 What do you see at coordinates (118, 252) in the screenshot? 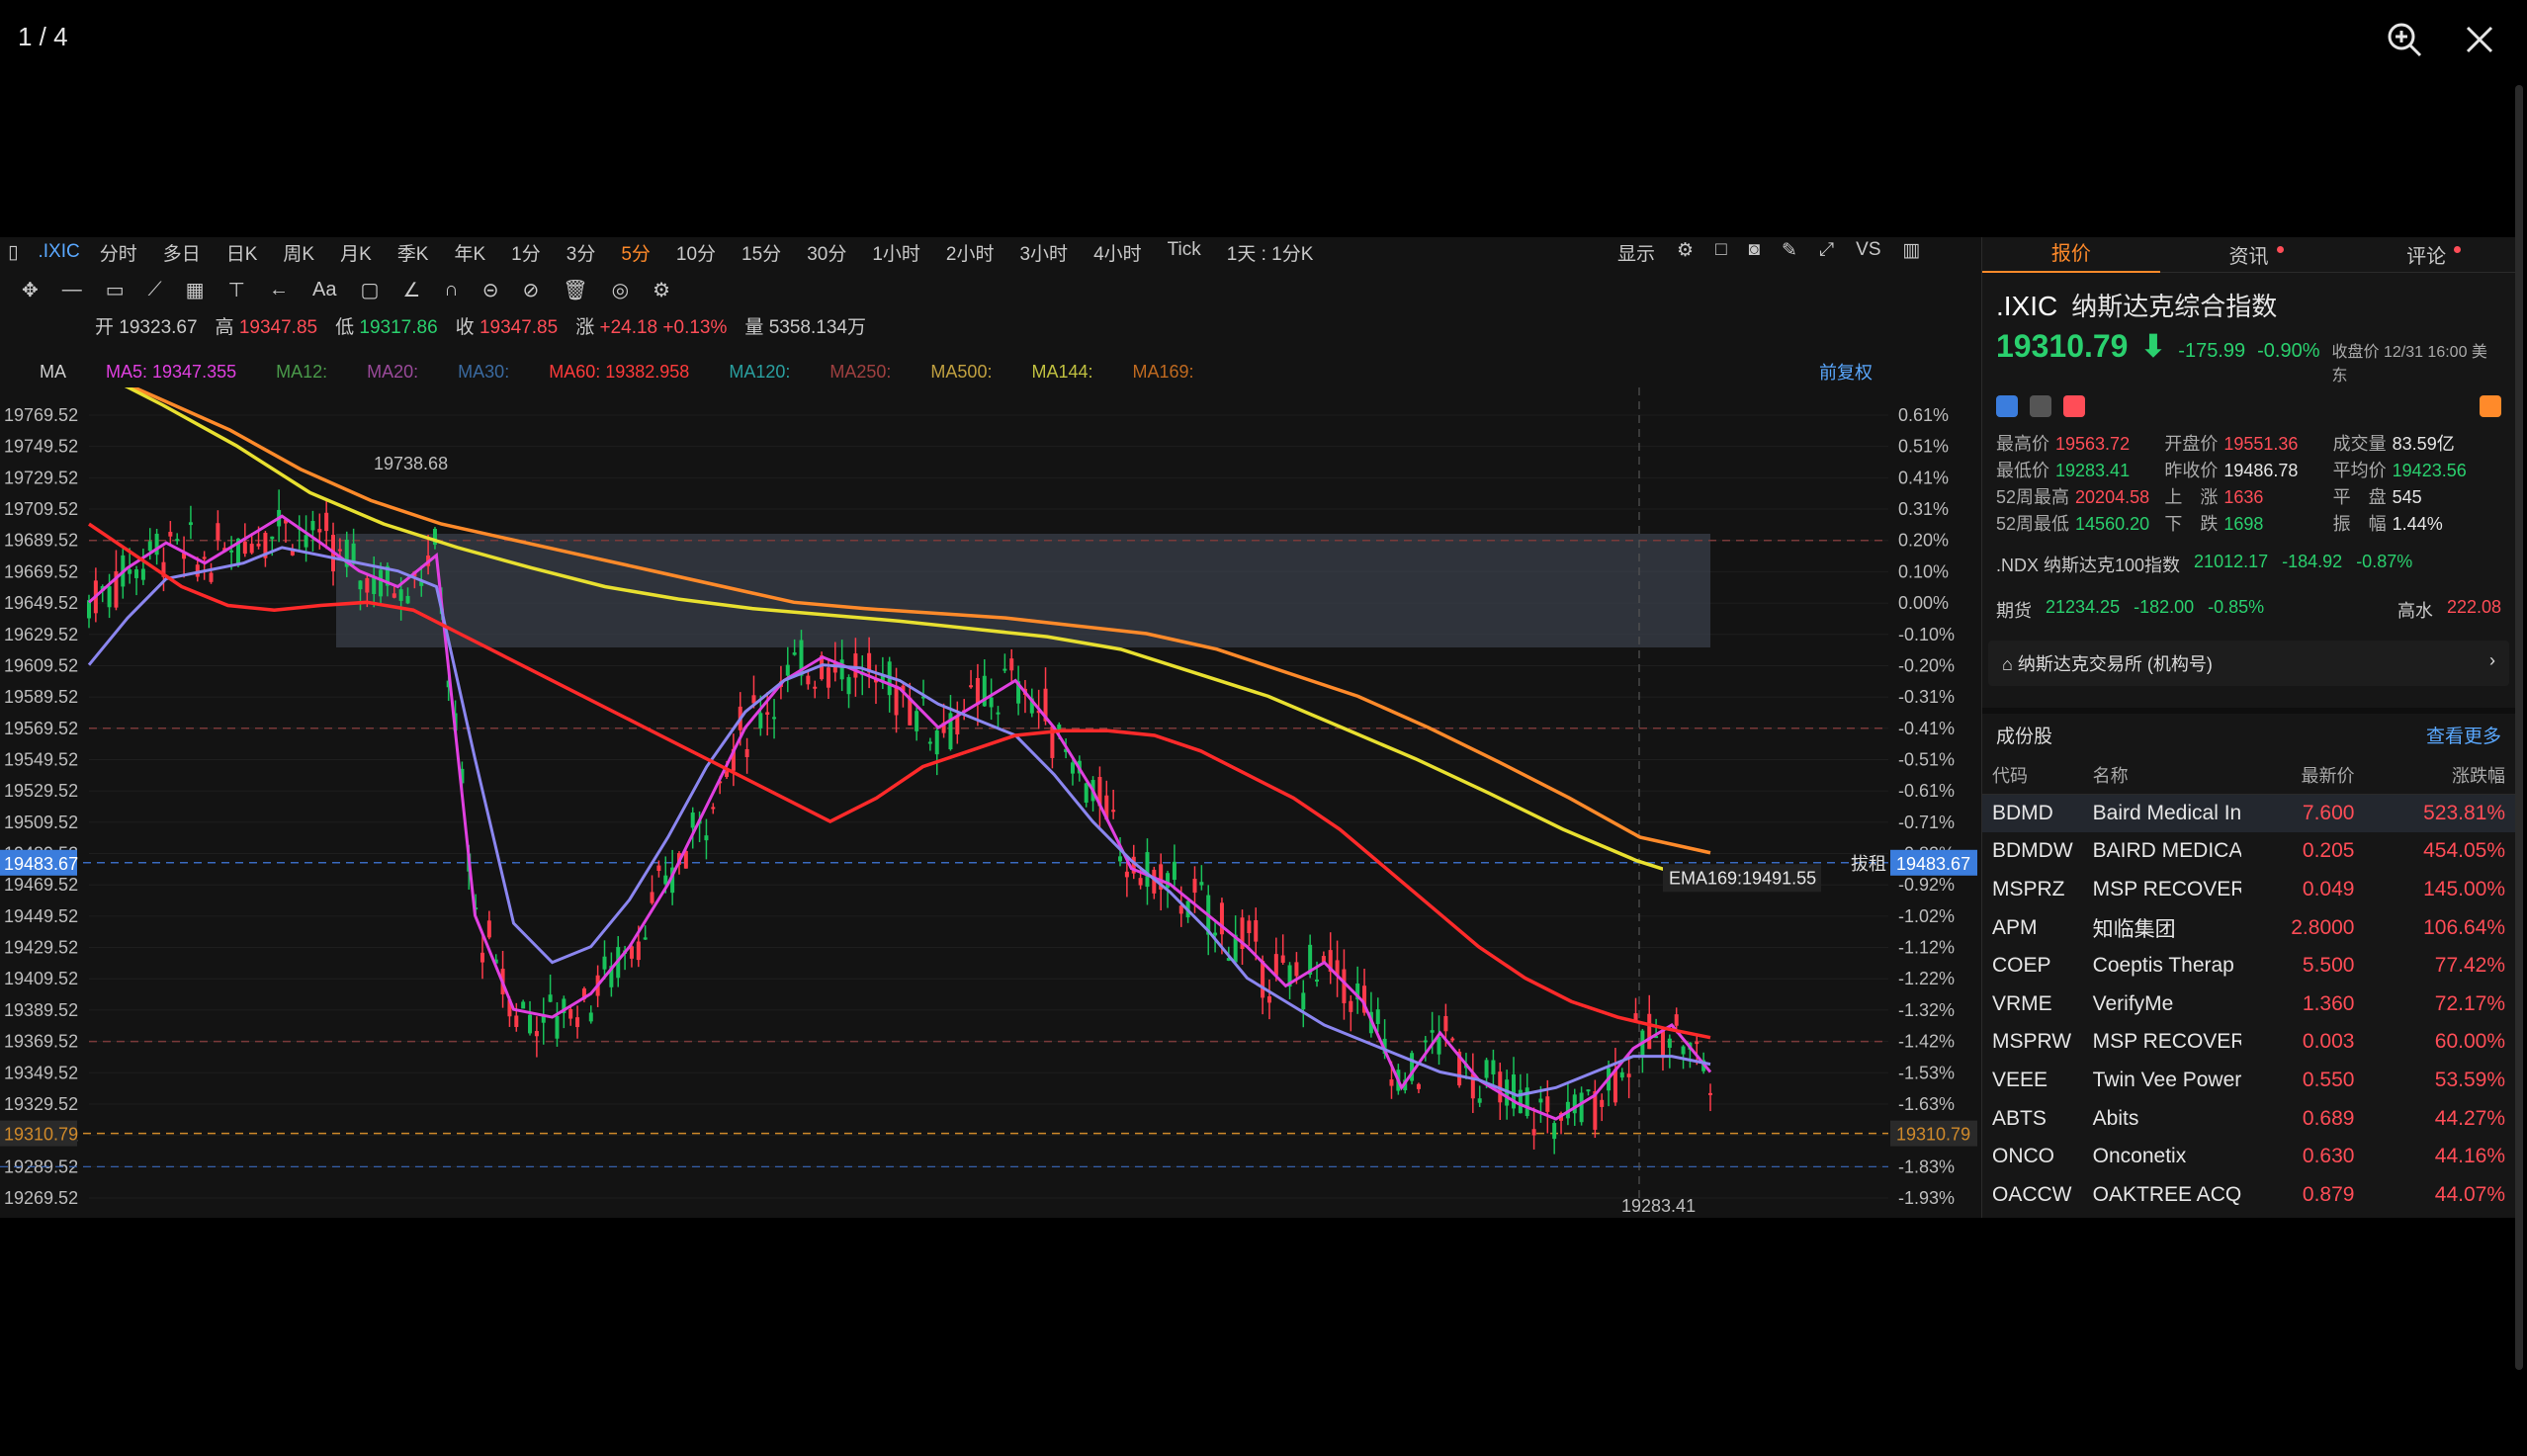
I see `period-tab: 分时` at bounding box center [118, 252].